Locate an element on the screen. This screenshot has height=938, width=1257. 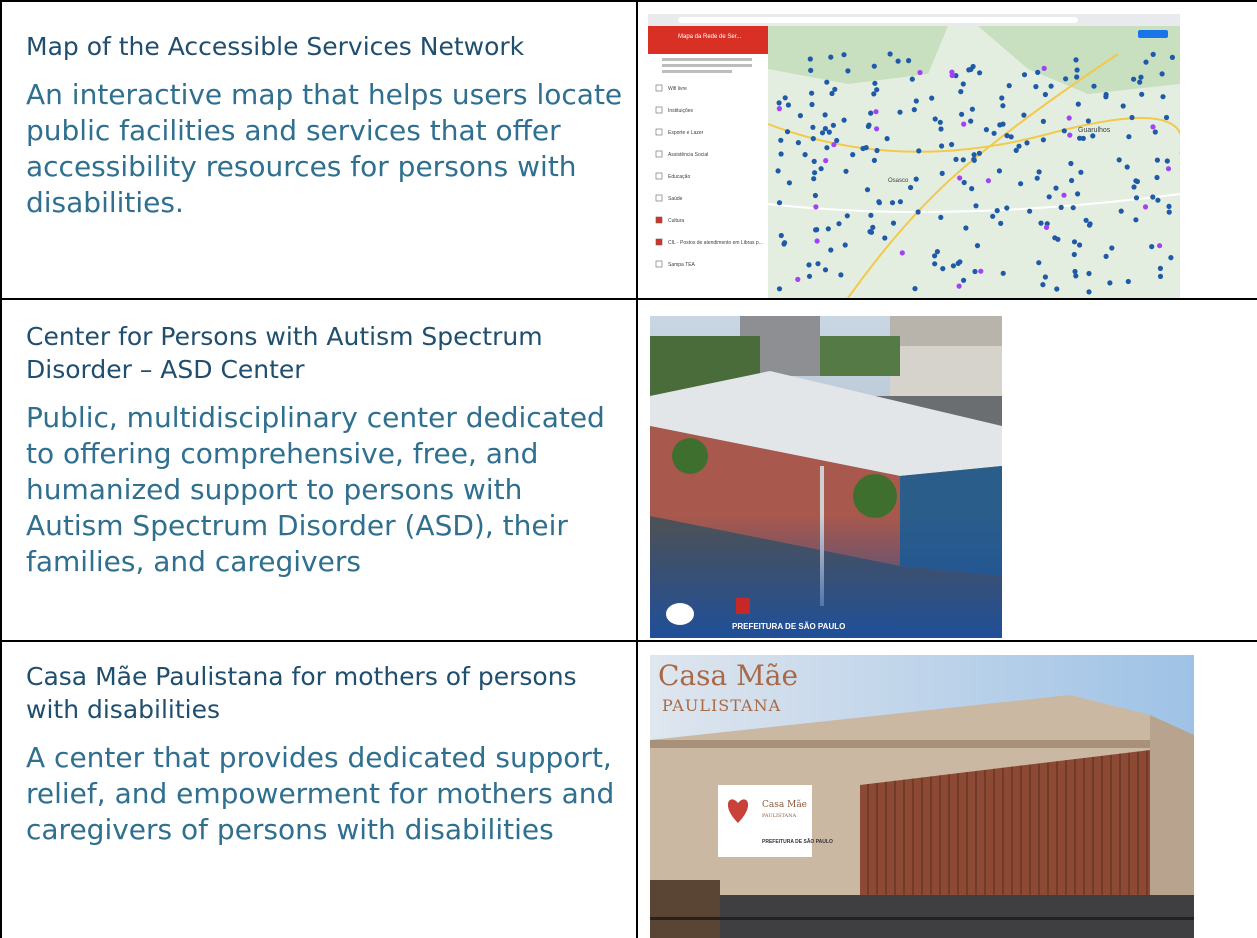
table-border-top is located at coordinates (628, 1).